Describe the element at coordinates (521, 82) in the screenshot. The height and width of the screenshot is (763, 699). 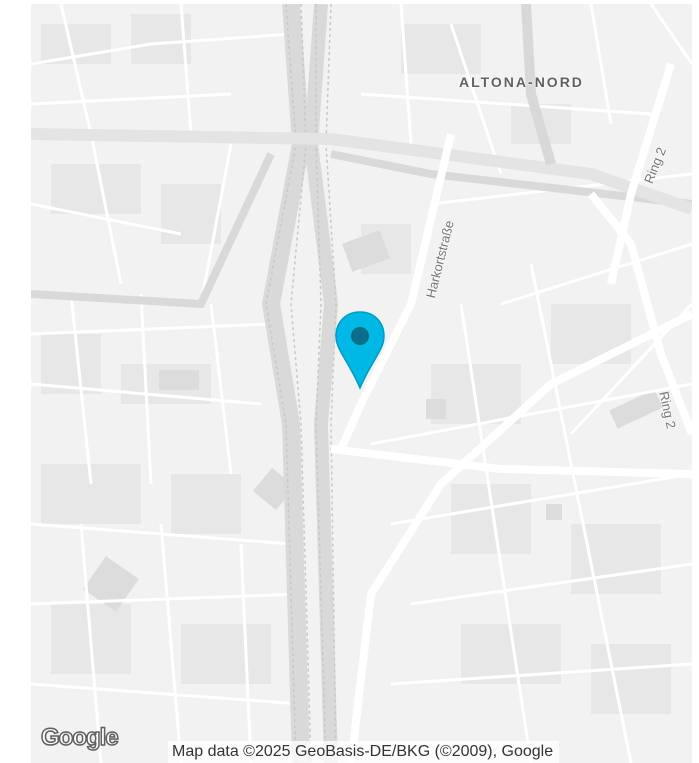
I see `area-label-altona-nord: ALTONA-NORD` at that location.